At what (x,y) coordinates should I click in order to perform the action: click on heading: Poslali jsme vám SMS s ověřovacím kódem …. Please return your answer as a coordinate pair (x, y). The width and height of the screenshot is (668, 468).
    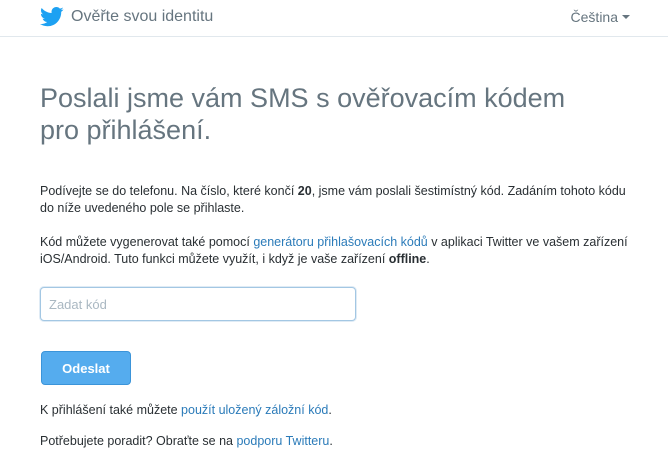
    Looking at the image, I should click on (340, 114).